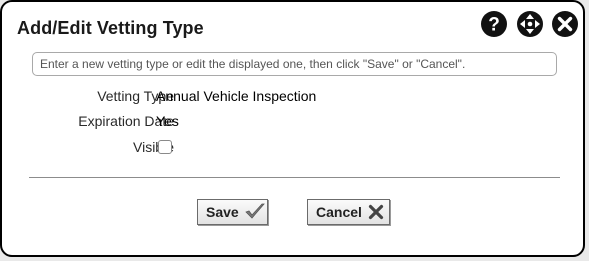  I want to click on move-icon, so click(530, 24).